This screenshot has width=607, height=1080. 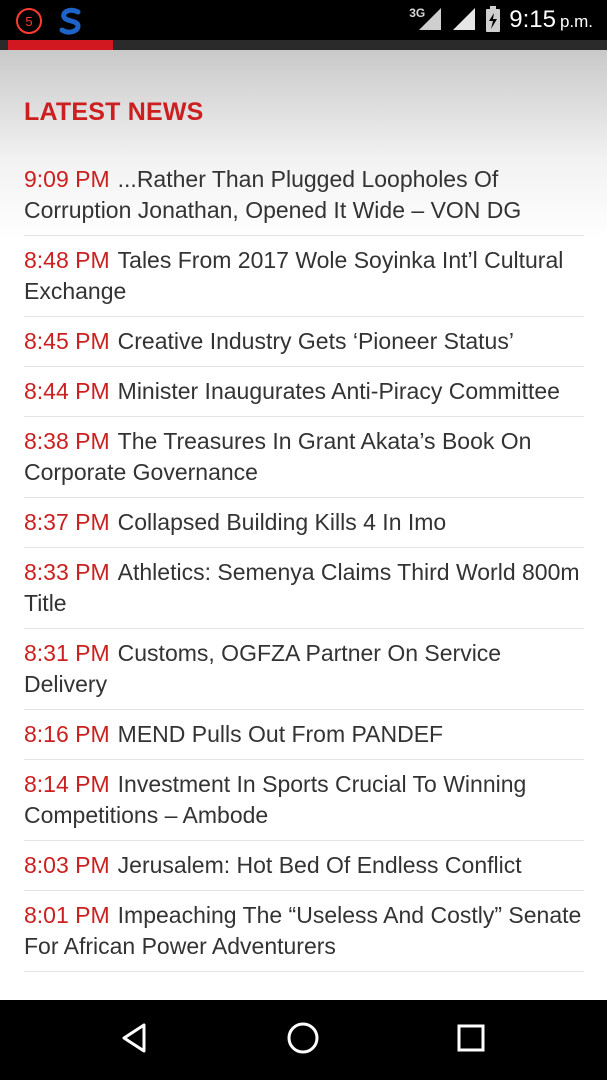 What do you see at coordinates (67, 522) in the screenshot?
I see `news-time: 8:37 PM` at bounding box center [67, 522].